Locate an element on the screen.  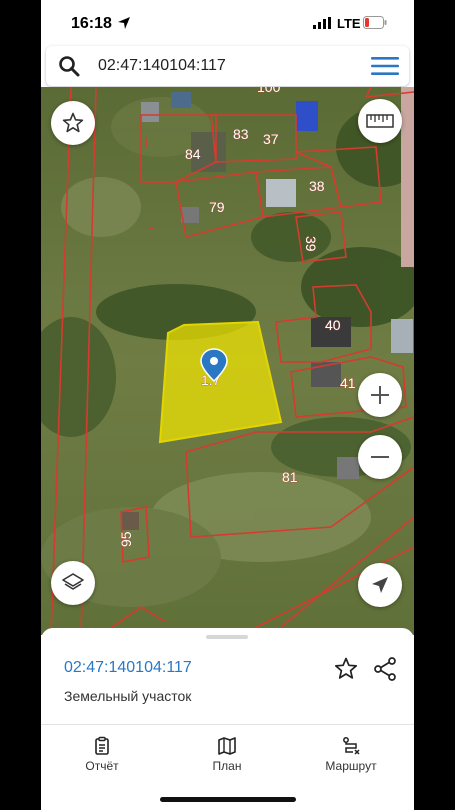
zoom-out-icon is located at coordinates (380, 457).